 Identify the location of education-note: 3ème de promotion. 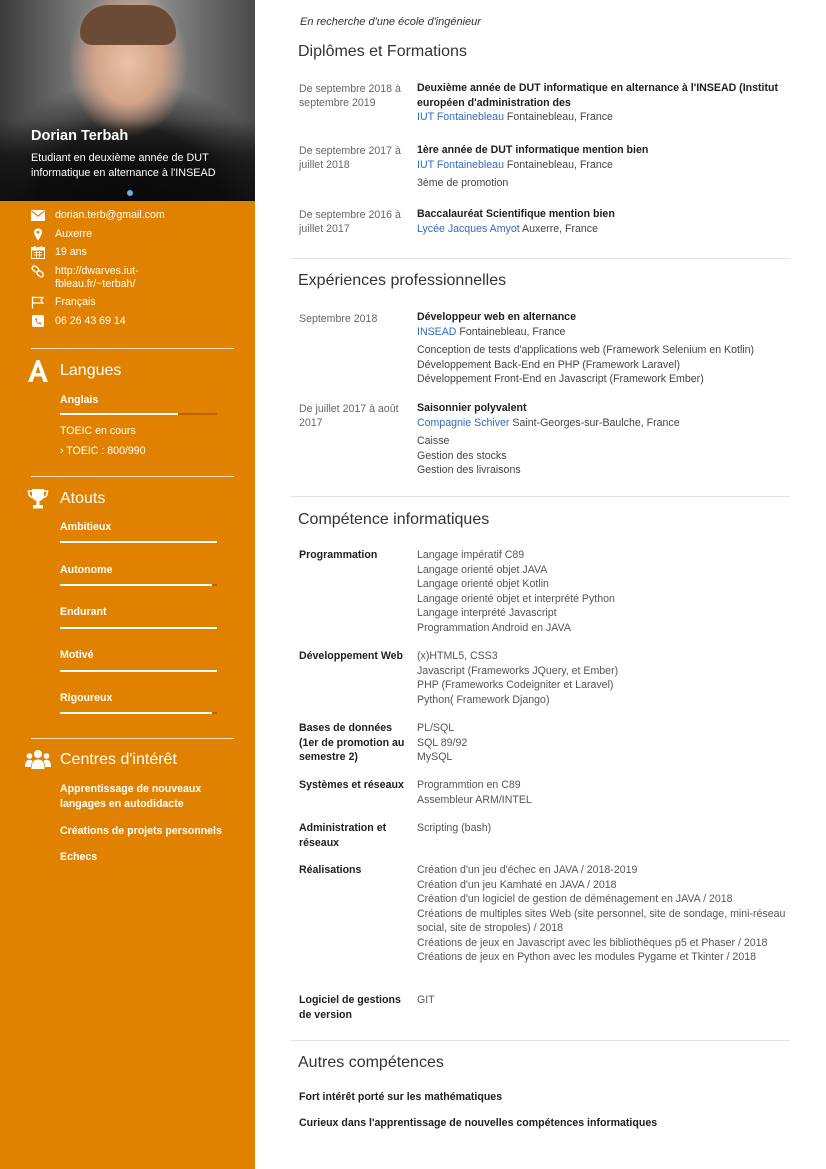
(463, 183).